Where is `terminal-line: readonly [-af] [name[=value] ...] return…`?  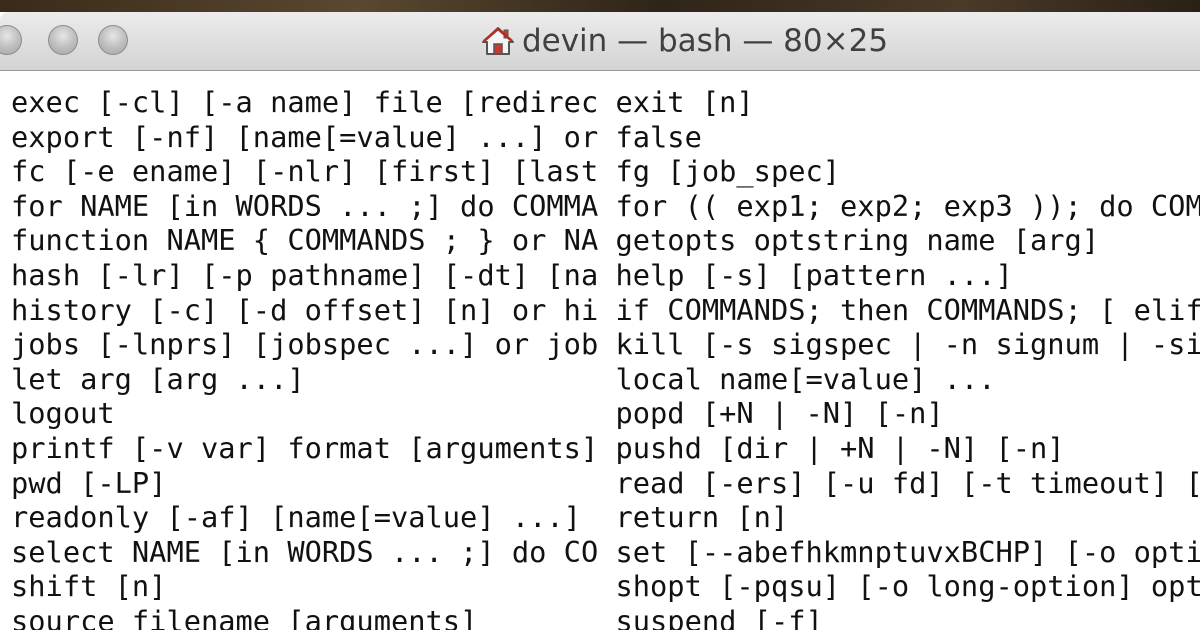
terminal-line: readonly [-af] [name[=value] ...] return… is located at coordinates (400, 517).